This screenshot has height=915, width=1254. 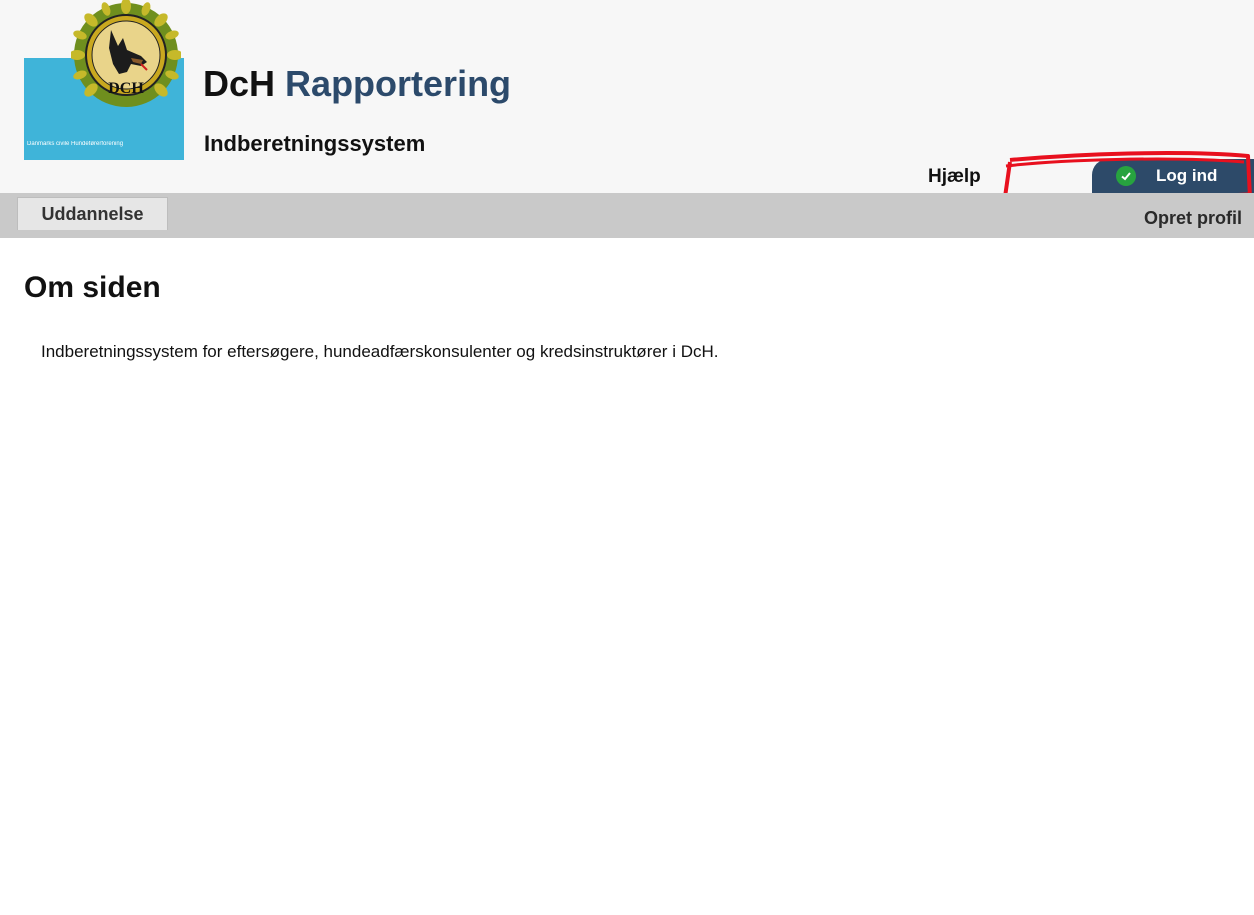 I want to click on site-title: DcH Rapportering, so click(x=357, y=84).